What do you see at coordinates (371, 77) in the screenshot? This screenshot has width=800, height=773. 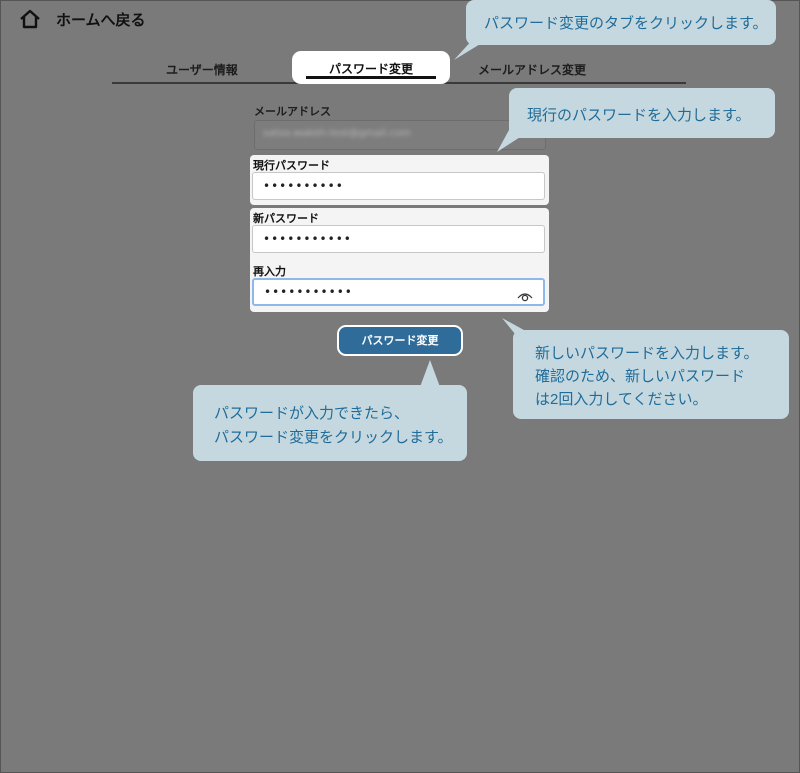 I see `active-tab-underline` at bounding box center [371, 77].